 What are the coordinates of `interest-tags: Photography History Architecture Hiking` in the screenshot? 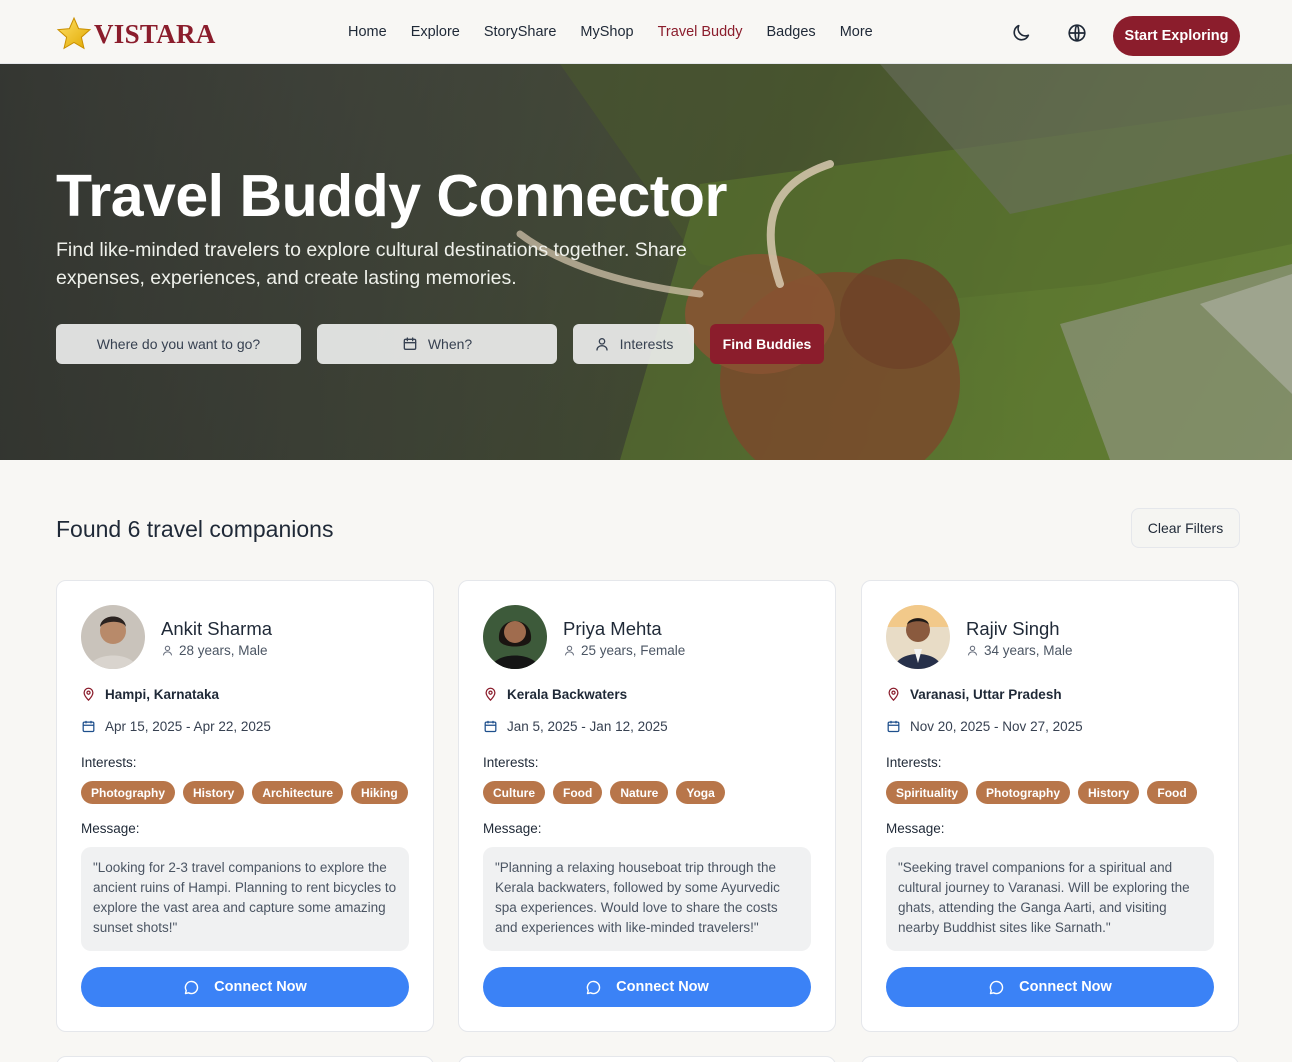 It's located at (248, 792).